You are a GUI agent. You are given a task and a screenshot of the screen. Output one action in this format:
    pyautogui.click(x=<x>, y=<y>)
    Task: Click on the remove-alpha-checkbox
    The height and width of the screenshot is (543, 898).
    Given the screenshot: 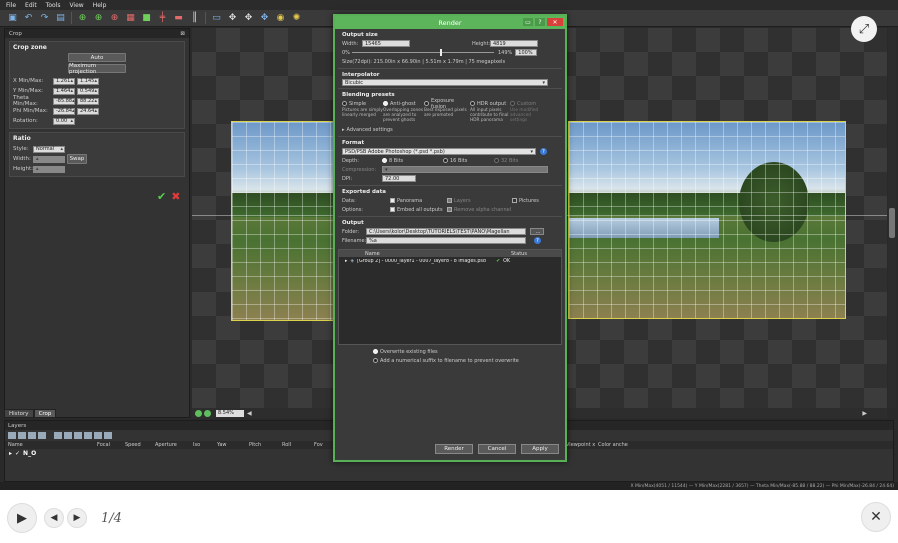 What is the action you would take?
    pyautogui.click(x=449, y=209)
    